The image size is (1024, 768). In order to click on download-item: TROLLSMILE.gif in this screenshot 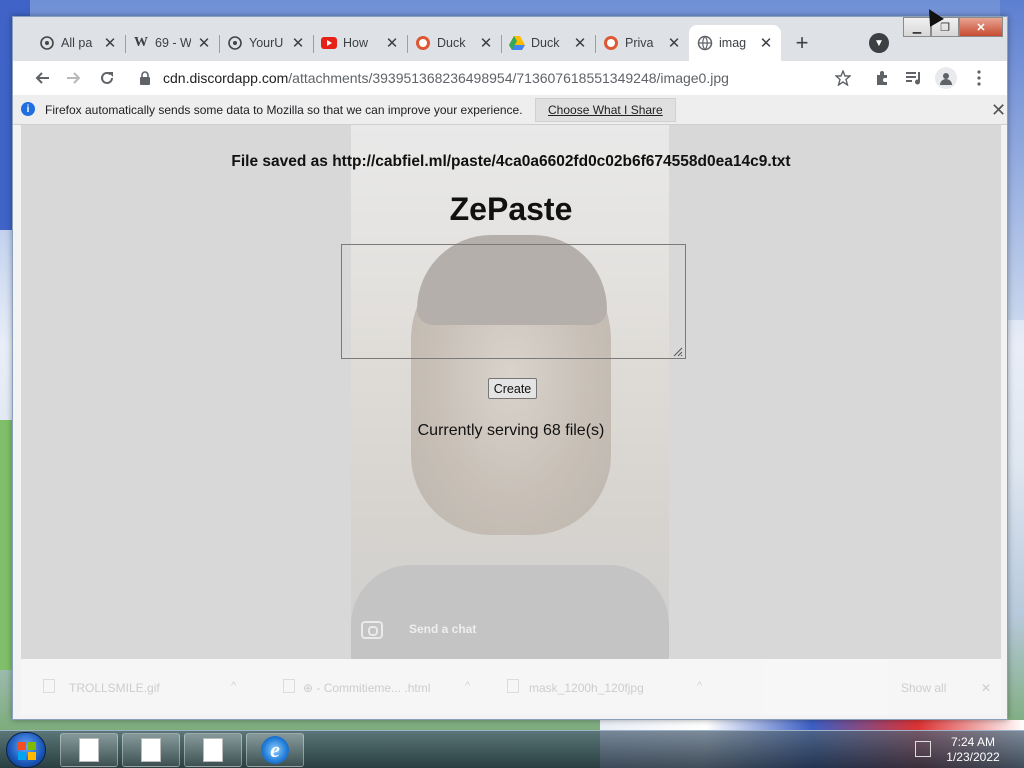, I will do `click(114, 688)`.